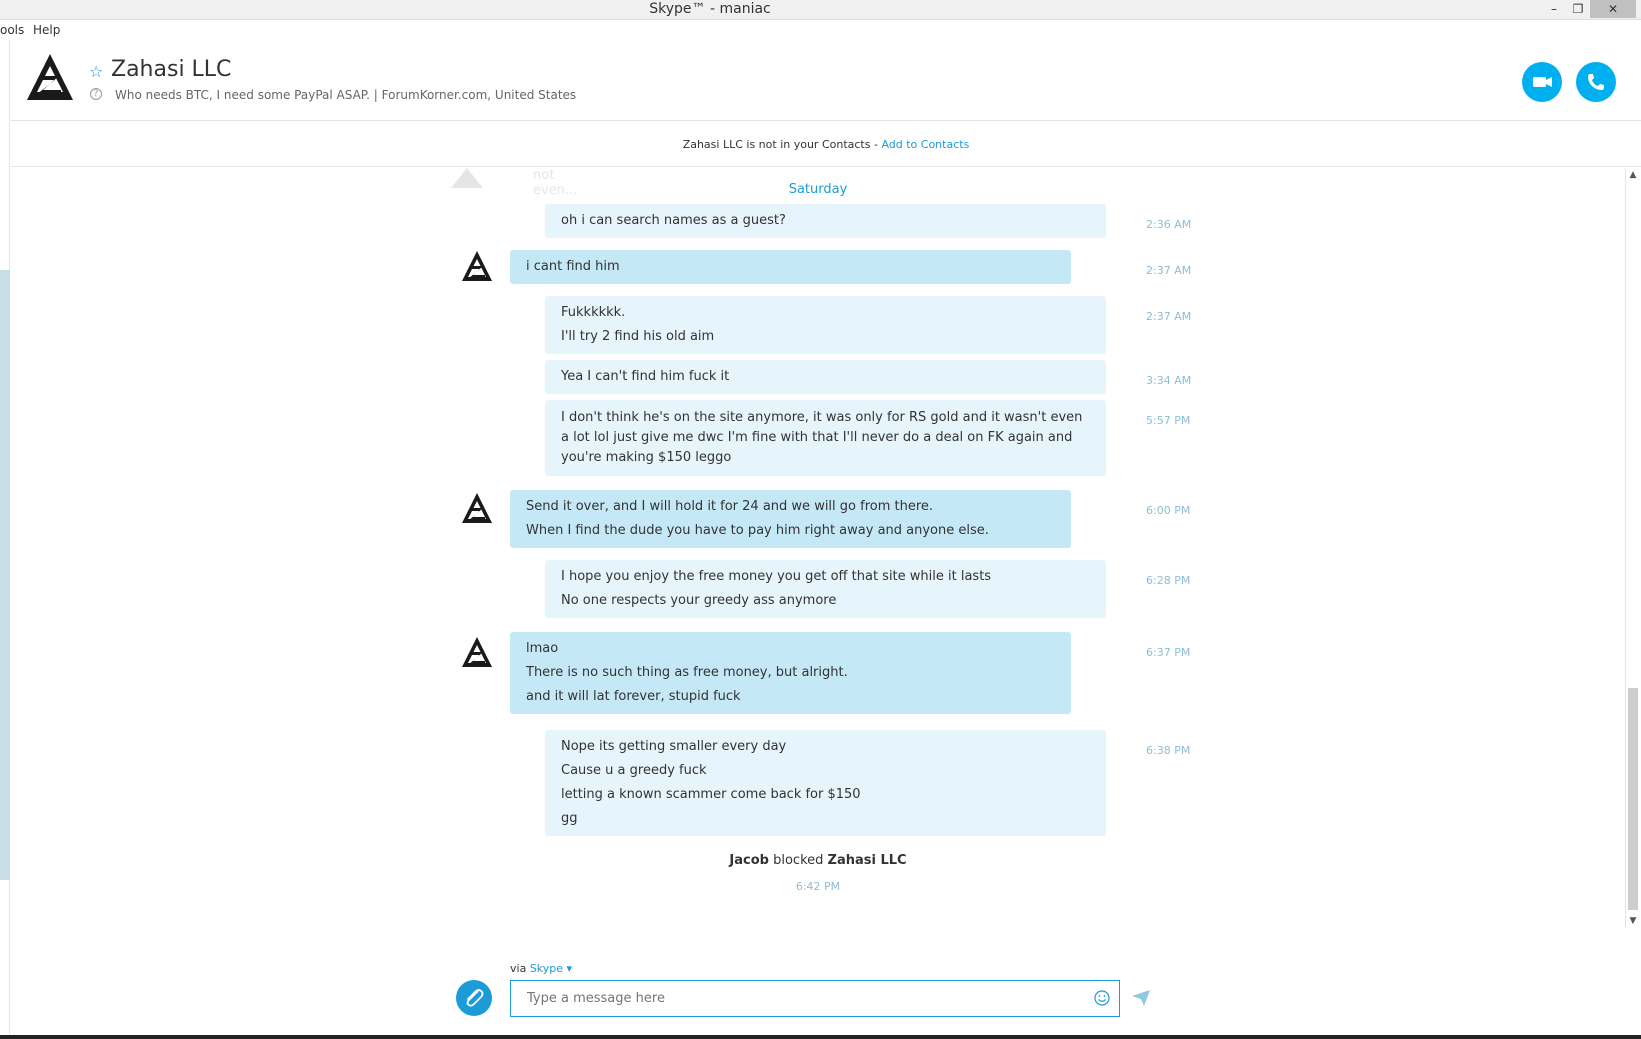 The height and width of the screenshot is (1039, 1641). Describe the element at coordinates (546, 968) in the screenshot. I see `via-service: Skype` at that location.